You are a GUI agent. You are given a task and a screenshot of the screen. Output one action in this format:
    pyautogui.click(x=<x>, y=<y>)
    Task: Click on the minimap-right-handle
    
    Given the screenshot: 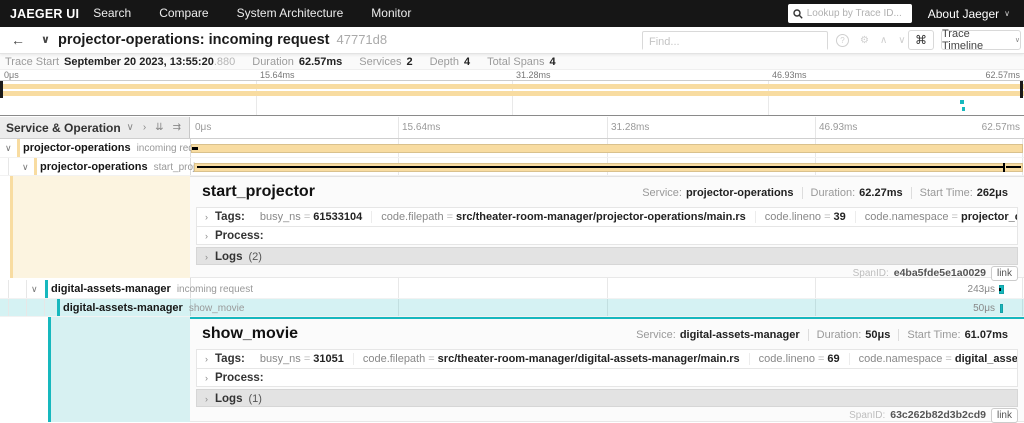 What is the action you would take?
    pyautogui.click(x=1021, y=89)
    